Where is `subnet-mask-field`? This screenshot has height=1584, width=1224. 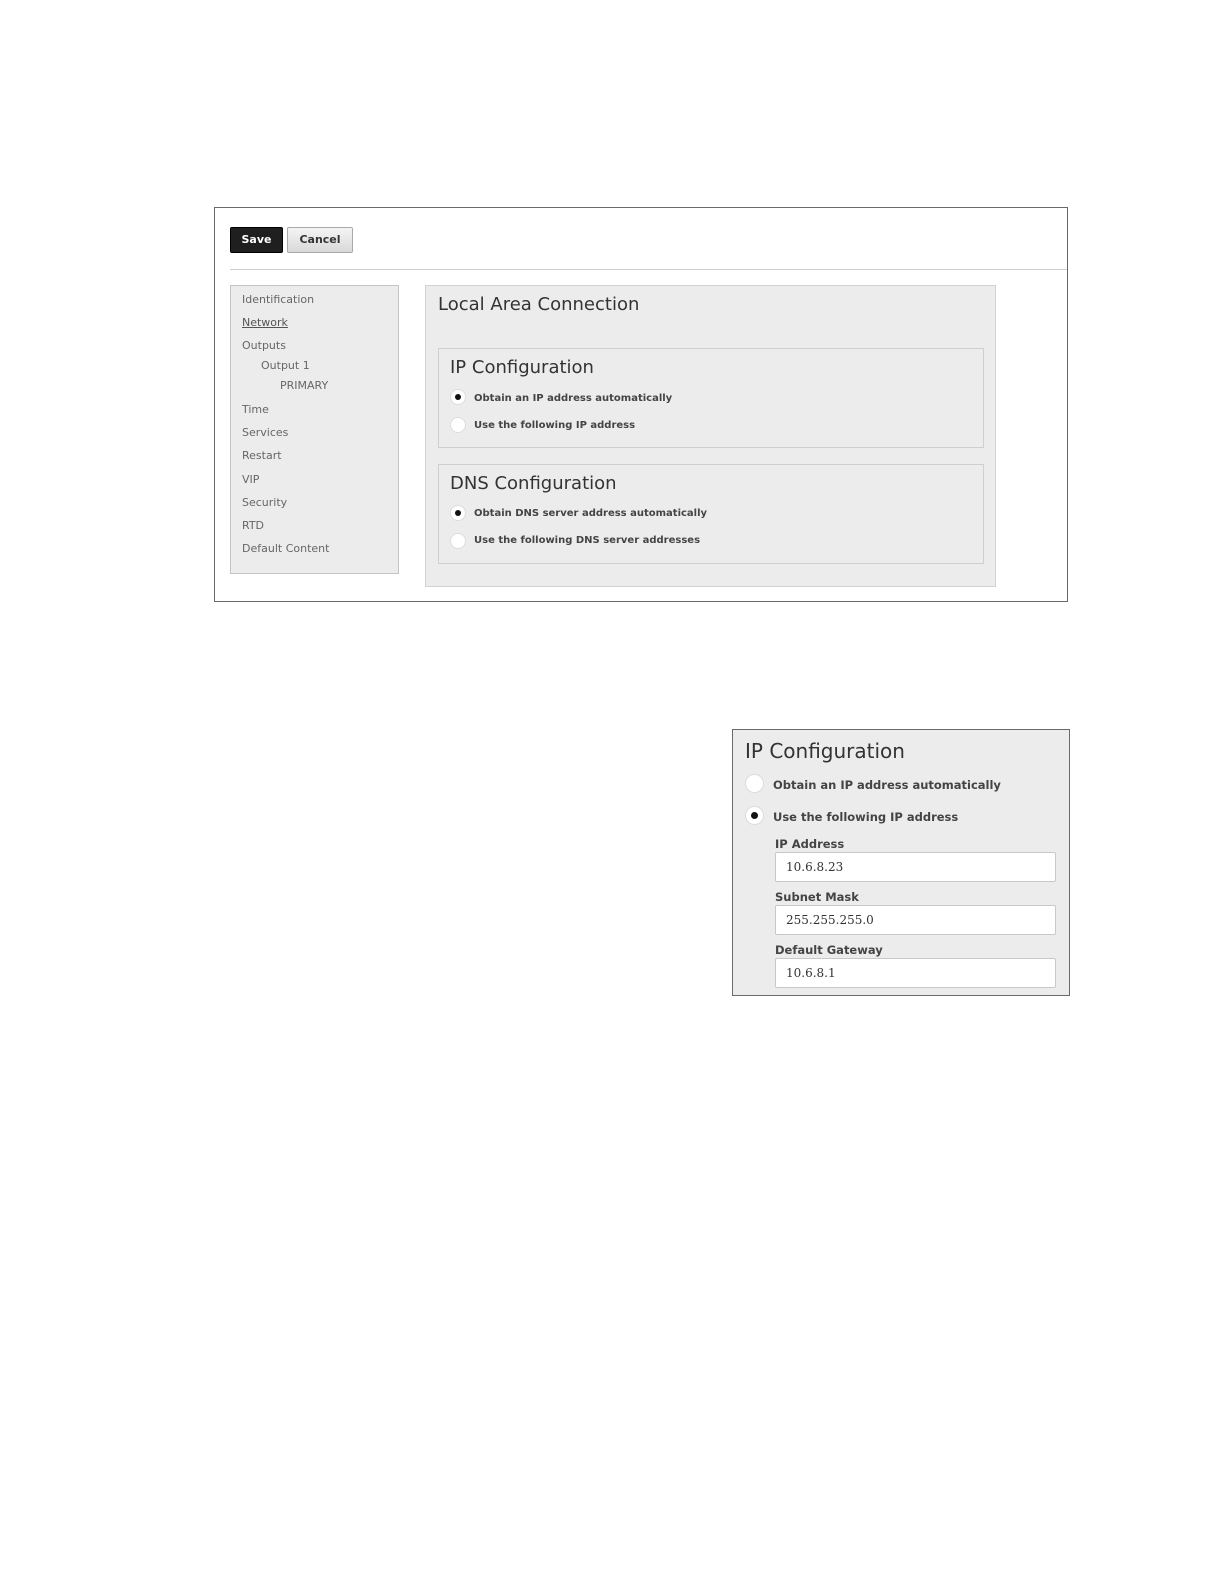
subnet-mask-field is located at coordinates (915, 920).